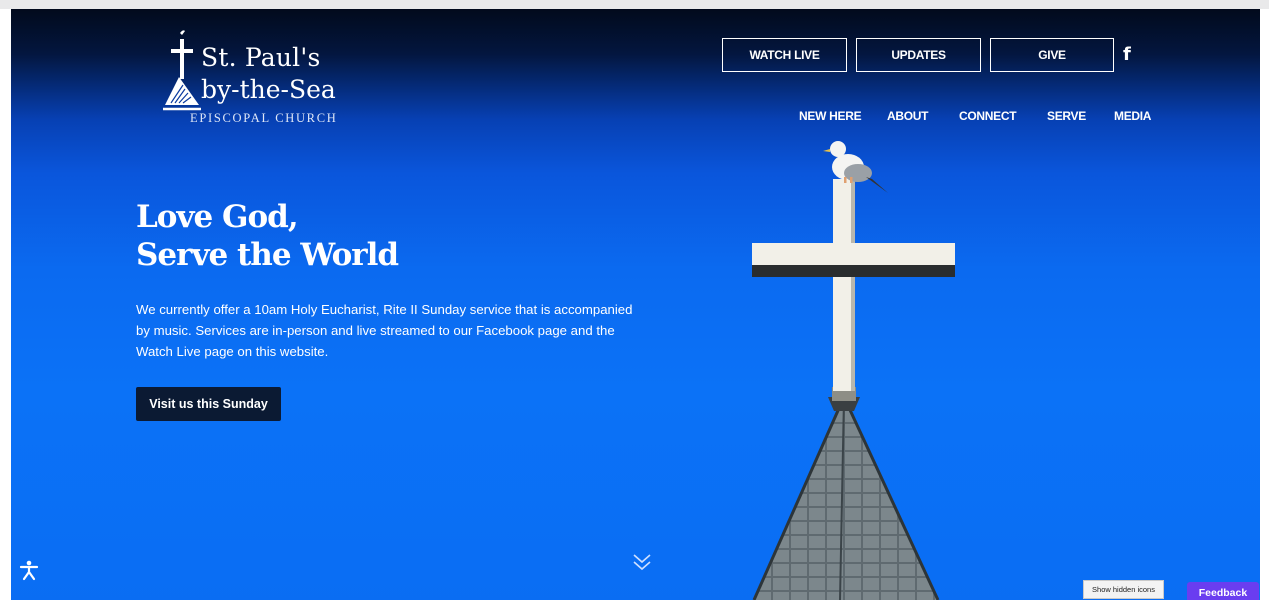 The height and width of the screenshot is (600, 1269). What do you see at coordinates (182, 70) in the screenshot?
I see `cross-and-sail-icon` at bounding box center [182, 70].